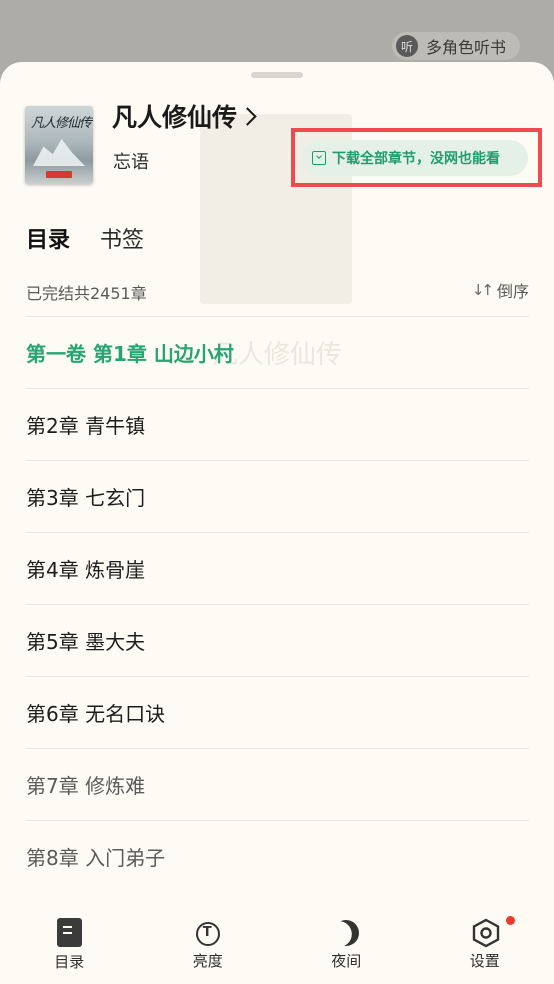 This screenshot has width=554, height=984. I want to click on chapter-row: 第8章 入门弟子, so click(277, 856).